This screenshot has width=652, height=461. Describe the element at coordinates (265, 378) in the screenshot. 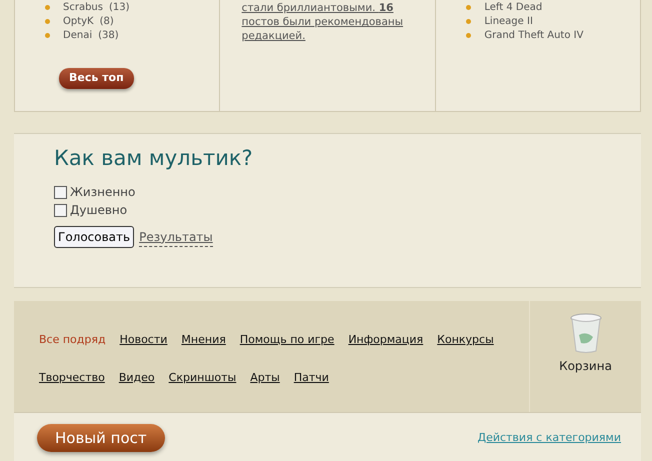

I see `category-link: Арты` at that location.